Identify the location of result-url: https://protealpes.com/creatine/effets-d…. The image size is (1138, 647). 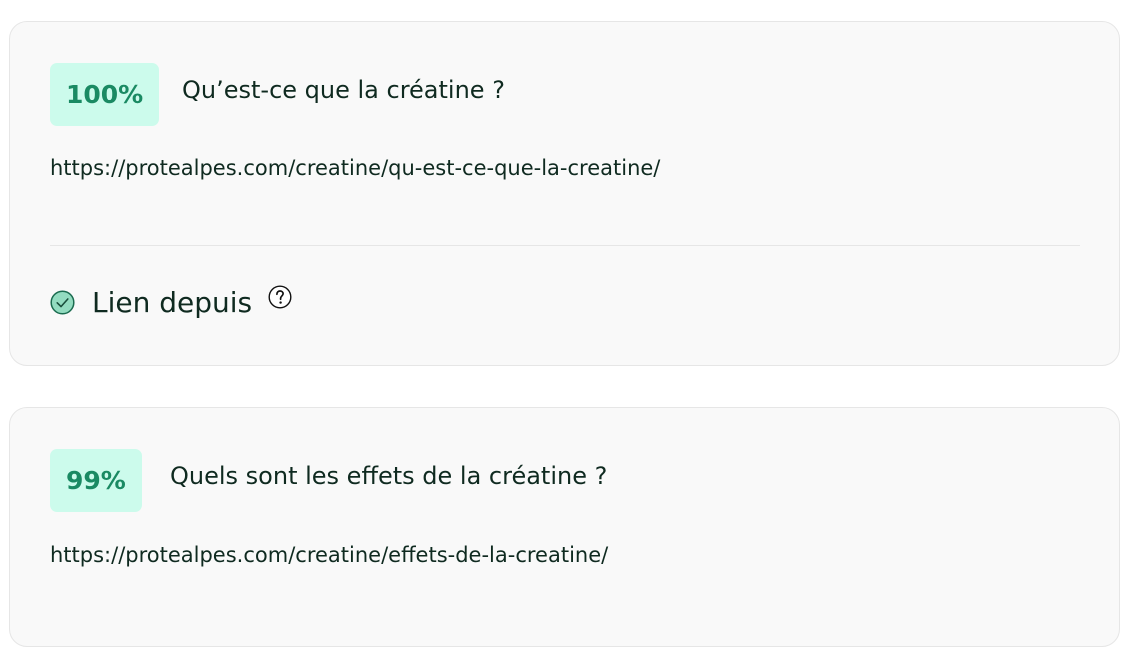
(329, 555).